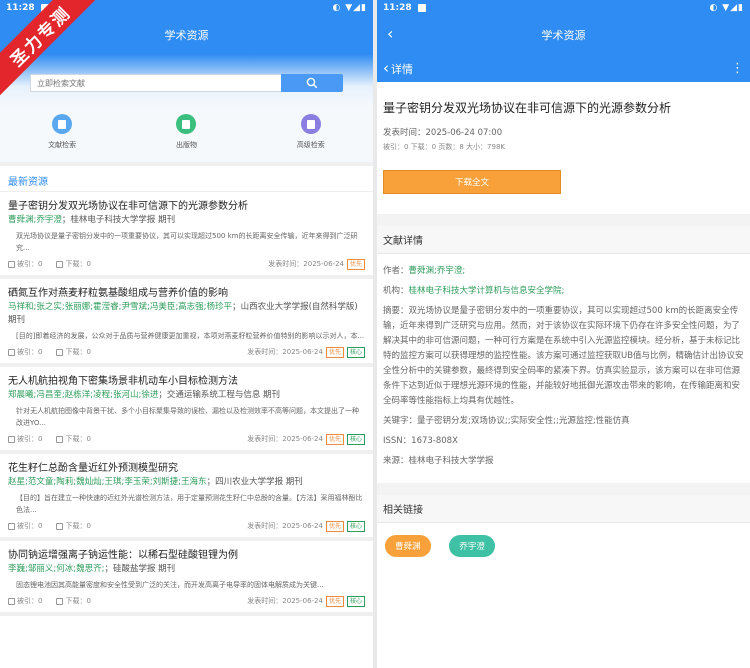 The width and height of the screenshot is (750, 668). I want to click on publish-time: 发表时间：2025-06-24 07:00, so click(443, 133).